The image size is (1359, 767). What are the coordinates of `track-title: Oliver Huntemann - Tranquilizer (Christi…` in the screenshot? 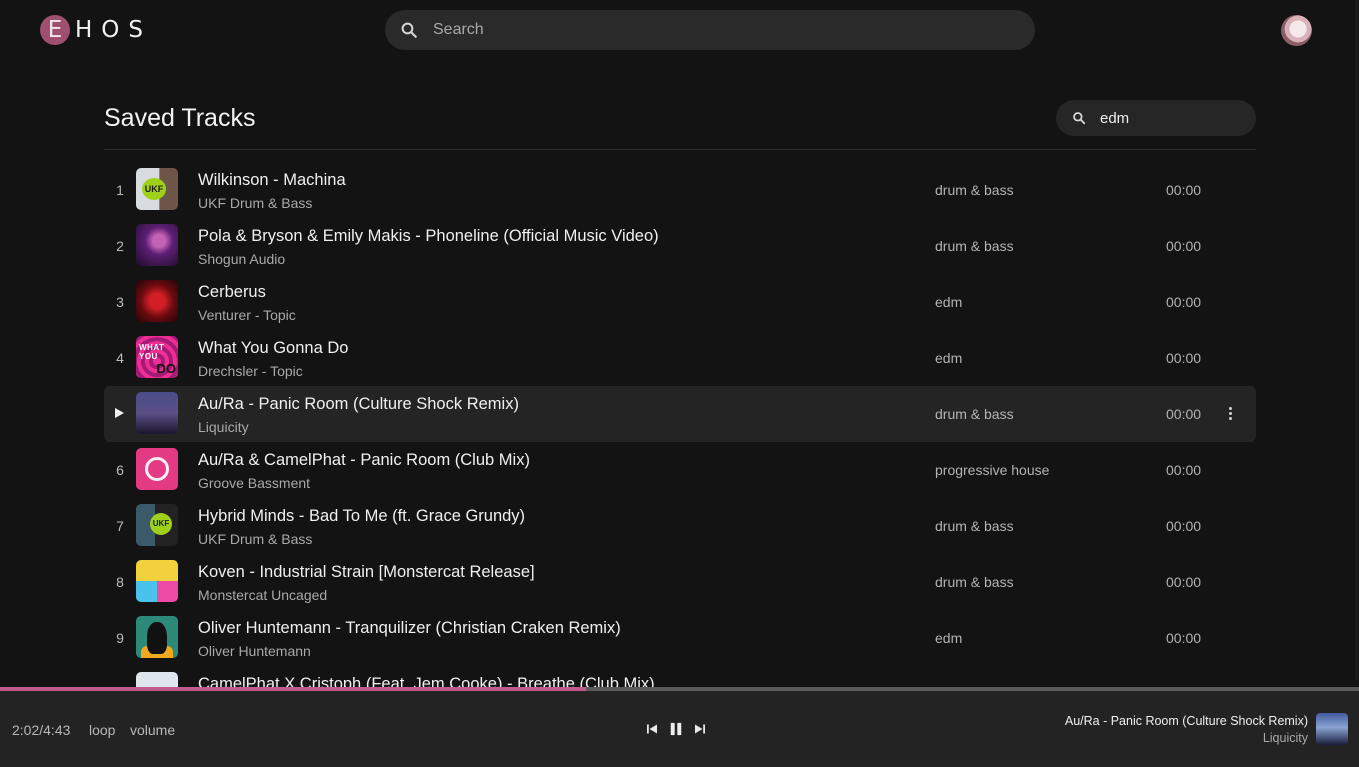 It's located at (409, 628).